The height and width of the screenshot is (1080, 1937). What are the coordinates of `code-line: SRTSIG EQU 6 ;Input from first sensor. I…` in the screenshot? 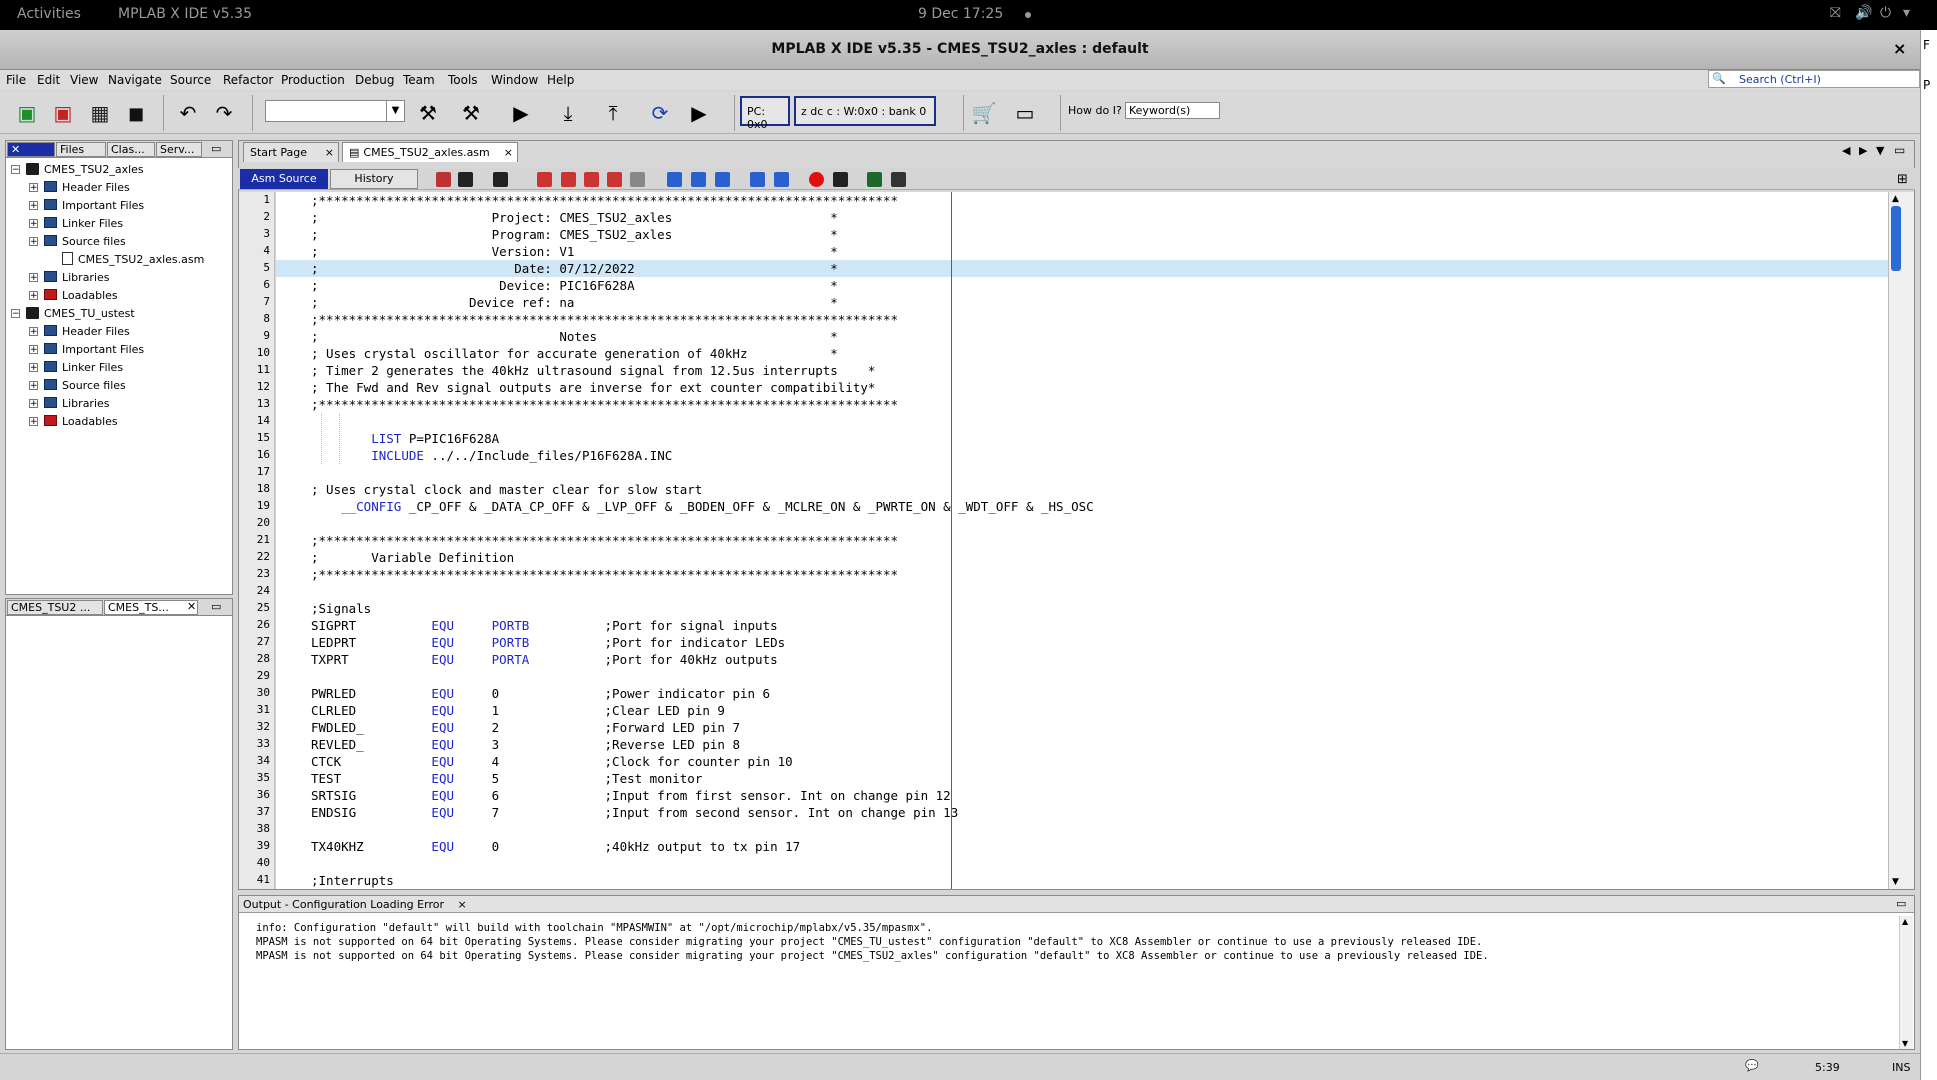 It's located at (631, 795).